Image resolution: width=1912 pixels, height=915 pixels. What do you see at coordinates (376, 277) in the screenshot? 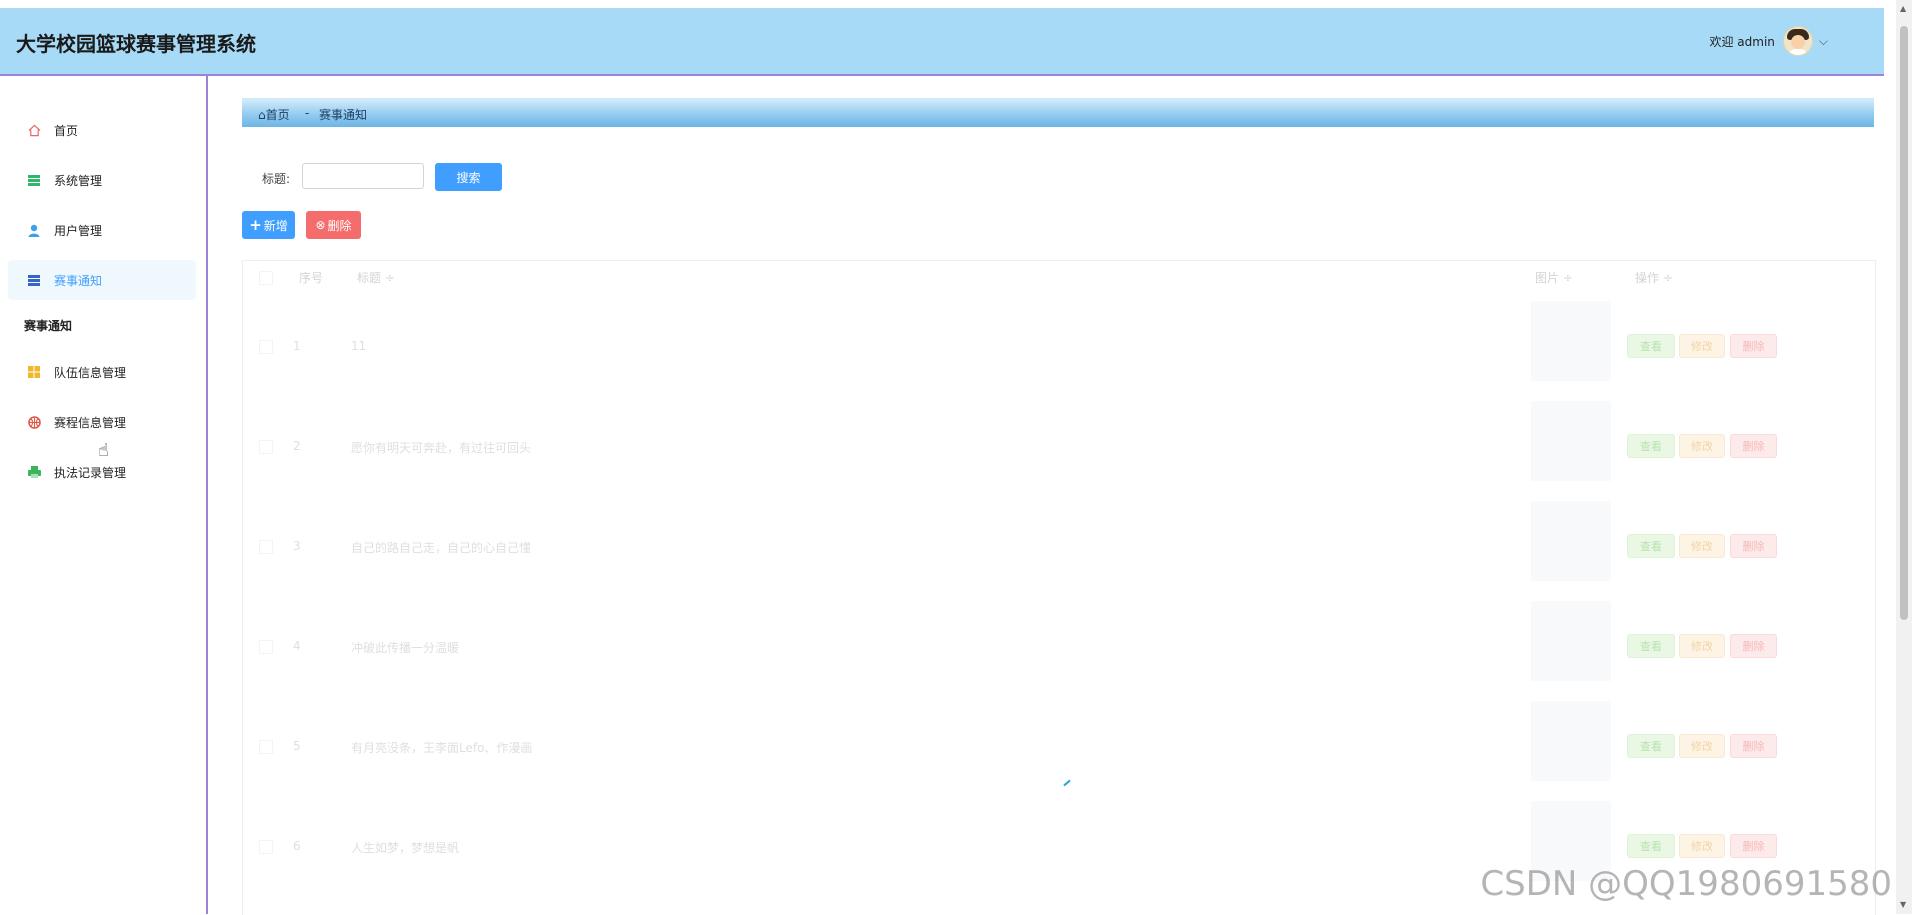
I see `column-header-title: 标题 ÷` at bounding box center [376, 277].